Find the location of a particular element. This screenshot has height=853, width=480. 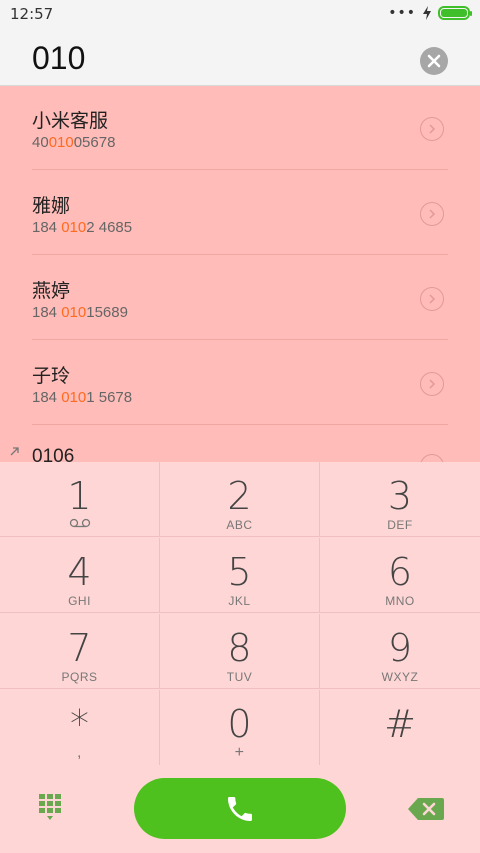

number-input-bar: 010 is located at coordinates (240, 57).